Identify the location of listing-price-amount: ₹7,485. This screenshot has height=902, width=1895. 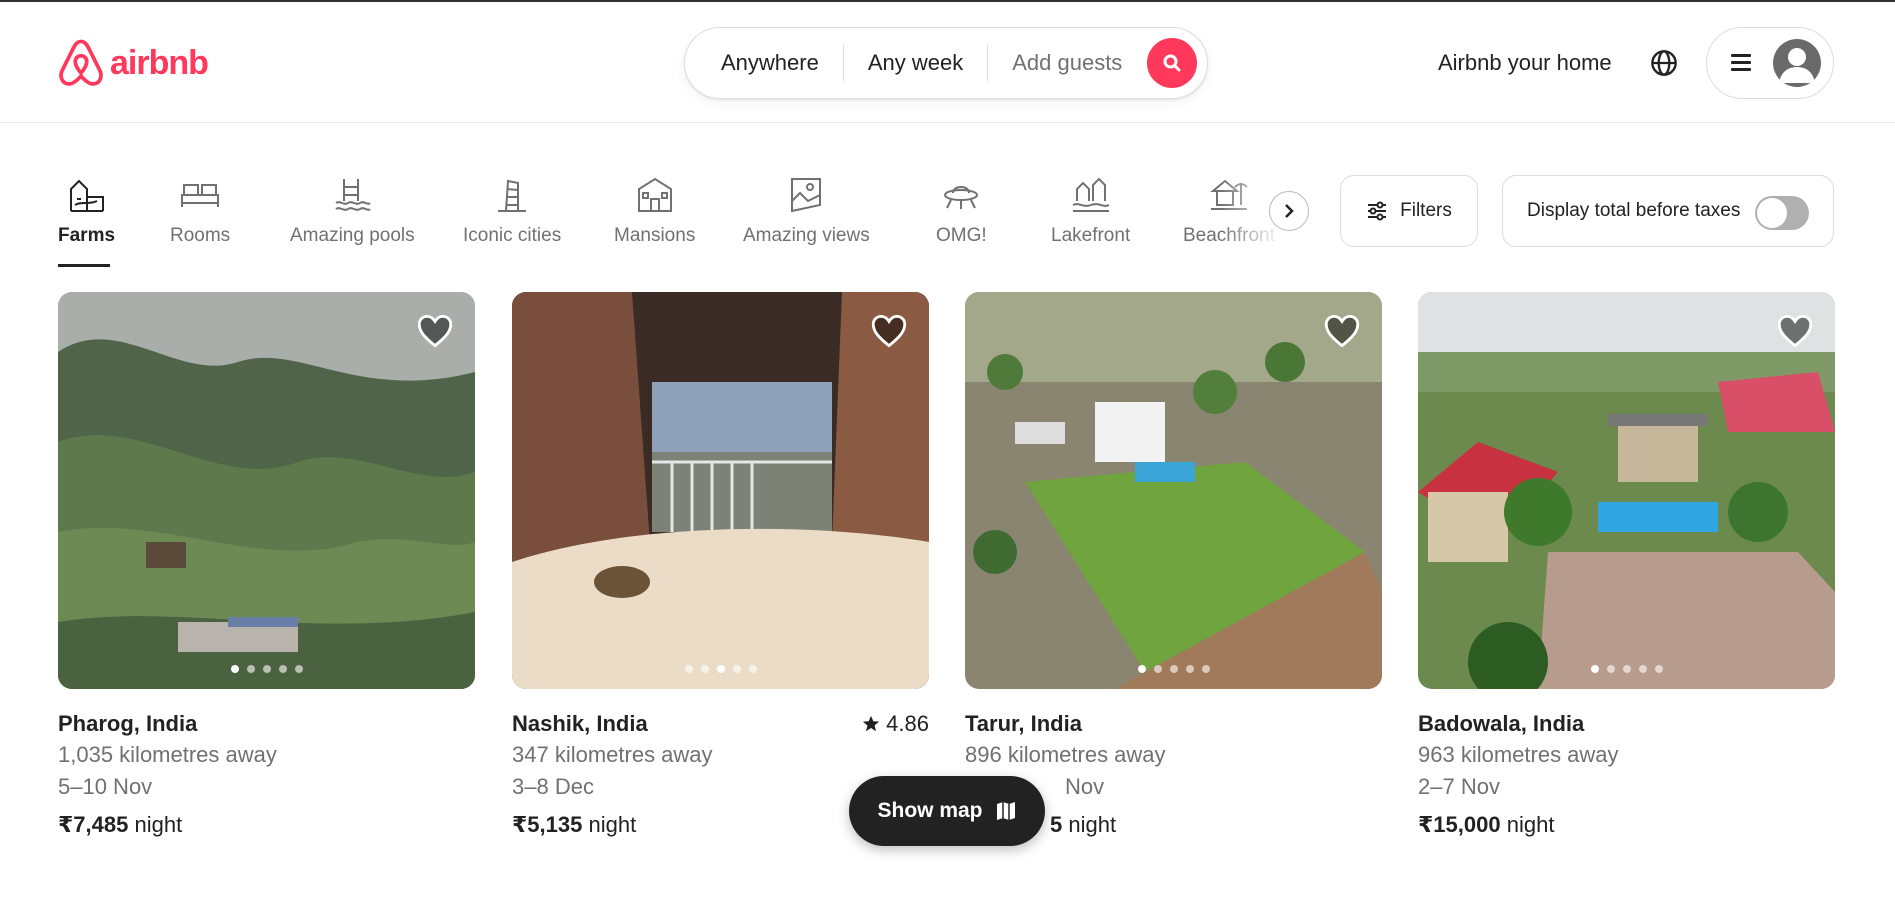
(93, 824).